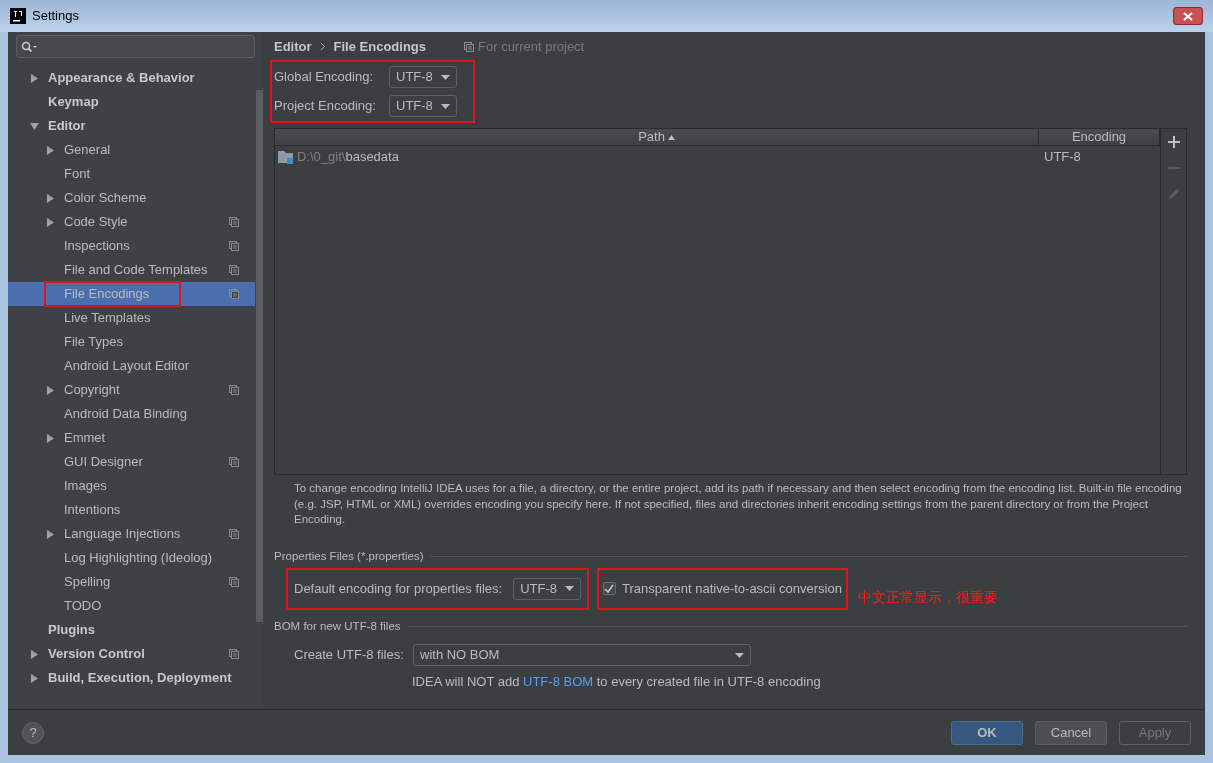  I want to click on sidebar-item: File Types, so click(131, 342).